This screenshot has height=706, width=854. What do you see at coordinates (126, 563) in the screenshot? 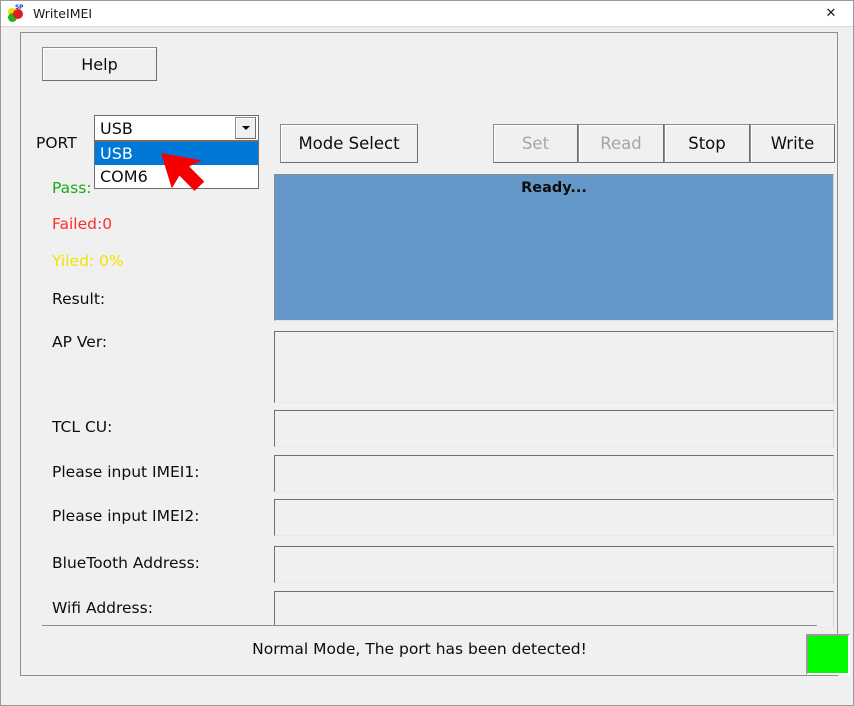
I see `bluetooth-address-label: BlueTooth Address:` at bounding box center [126, 563].